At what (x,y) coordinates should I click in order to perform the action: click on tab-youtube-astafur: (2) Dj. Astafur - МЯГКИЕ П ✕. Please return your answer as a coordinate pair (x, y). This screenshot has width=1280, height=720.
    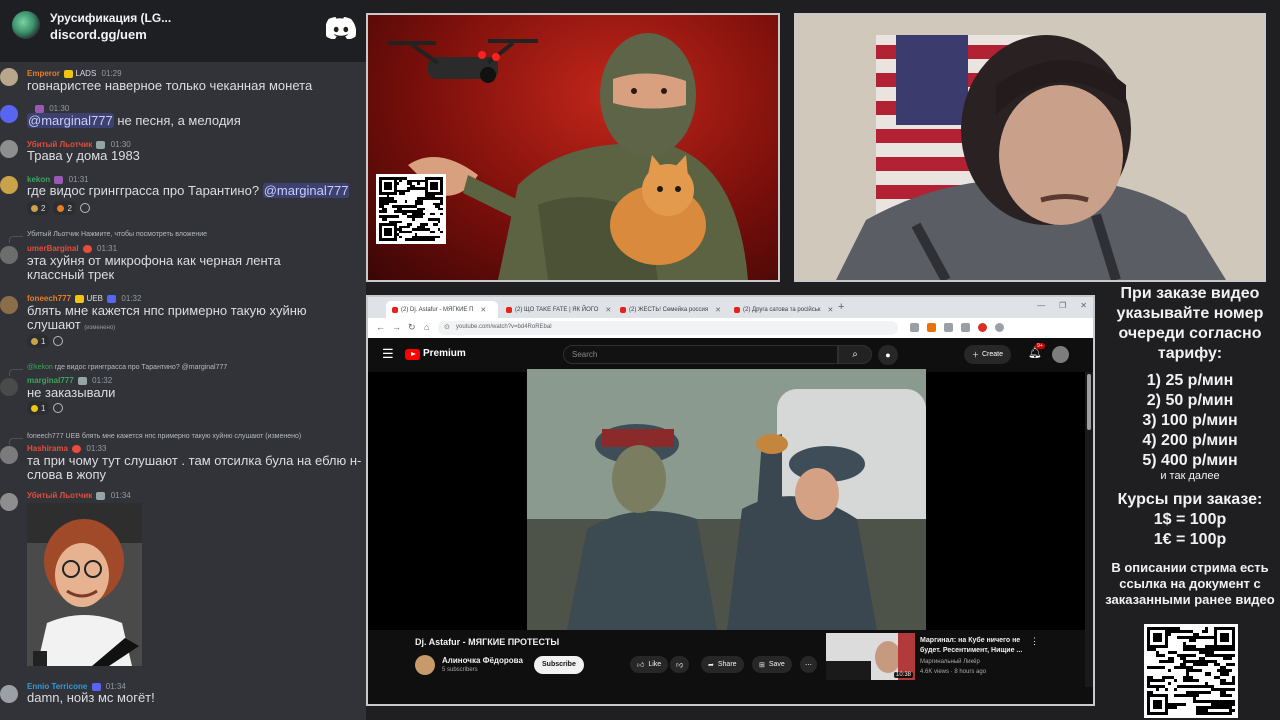
    Looking at the image, I should click on (442, 309).